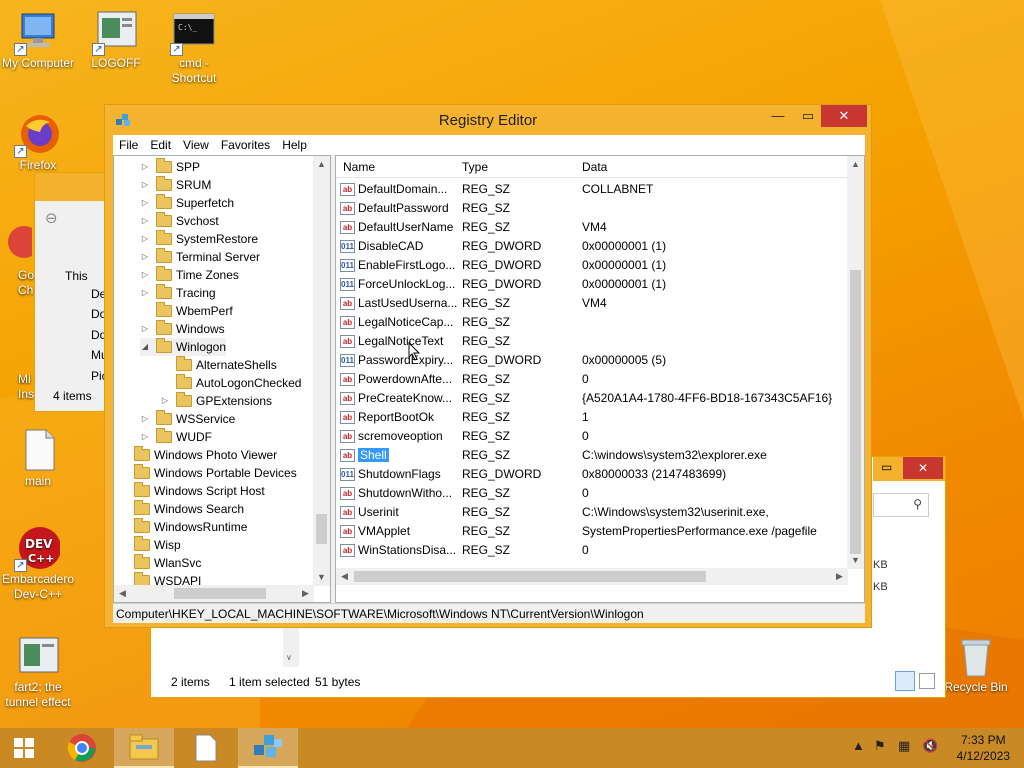 This screenshot has height=768, width=1024. I want to click on explorer-titlebar, so click(74, 187).